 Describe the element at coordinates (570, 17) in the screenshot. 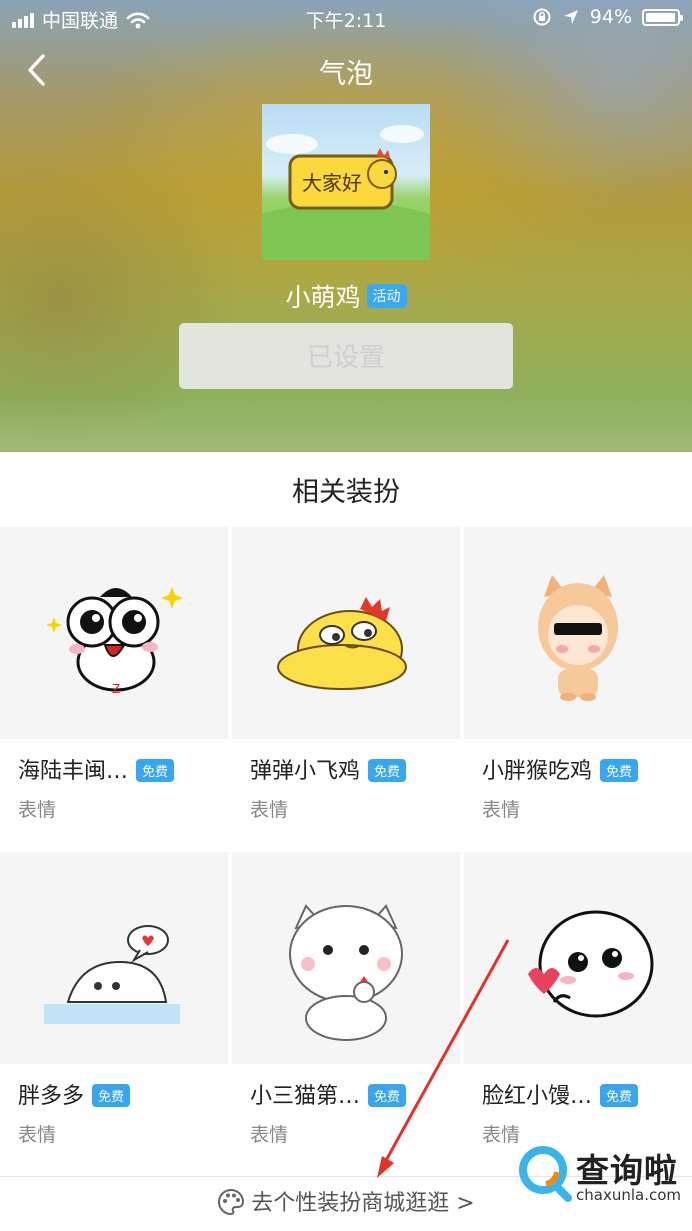

I see `location-icon` at that location.